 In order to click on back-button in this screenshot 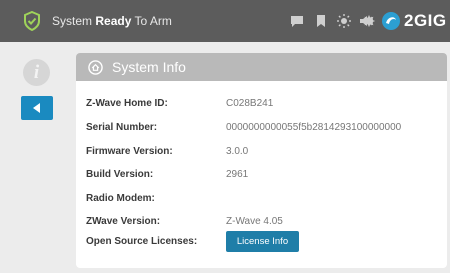, I will do `click(37, 108)`.